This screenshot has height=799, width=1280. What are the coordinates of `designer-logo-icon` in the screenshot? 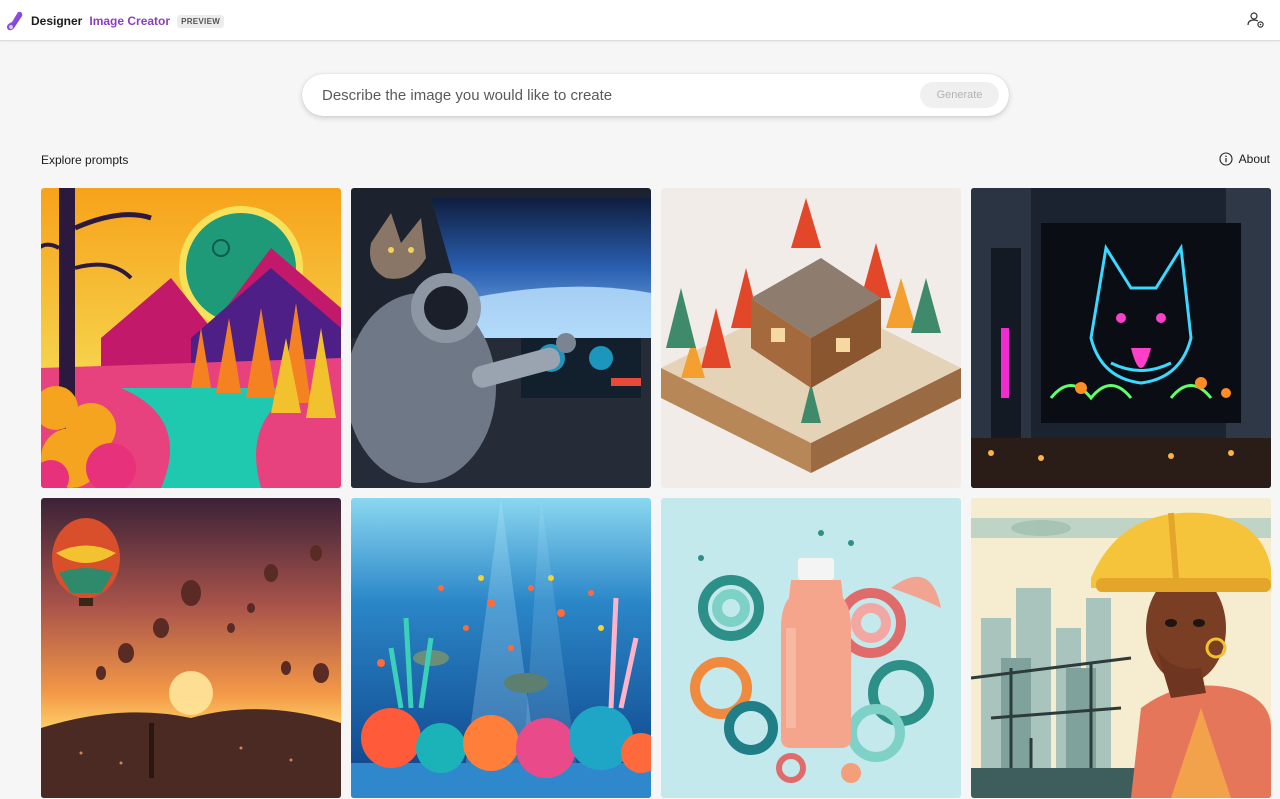 It's located at (15, 21).